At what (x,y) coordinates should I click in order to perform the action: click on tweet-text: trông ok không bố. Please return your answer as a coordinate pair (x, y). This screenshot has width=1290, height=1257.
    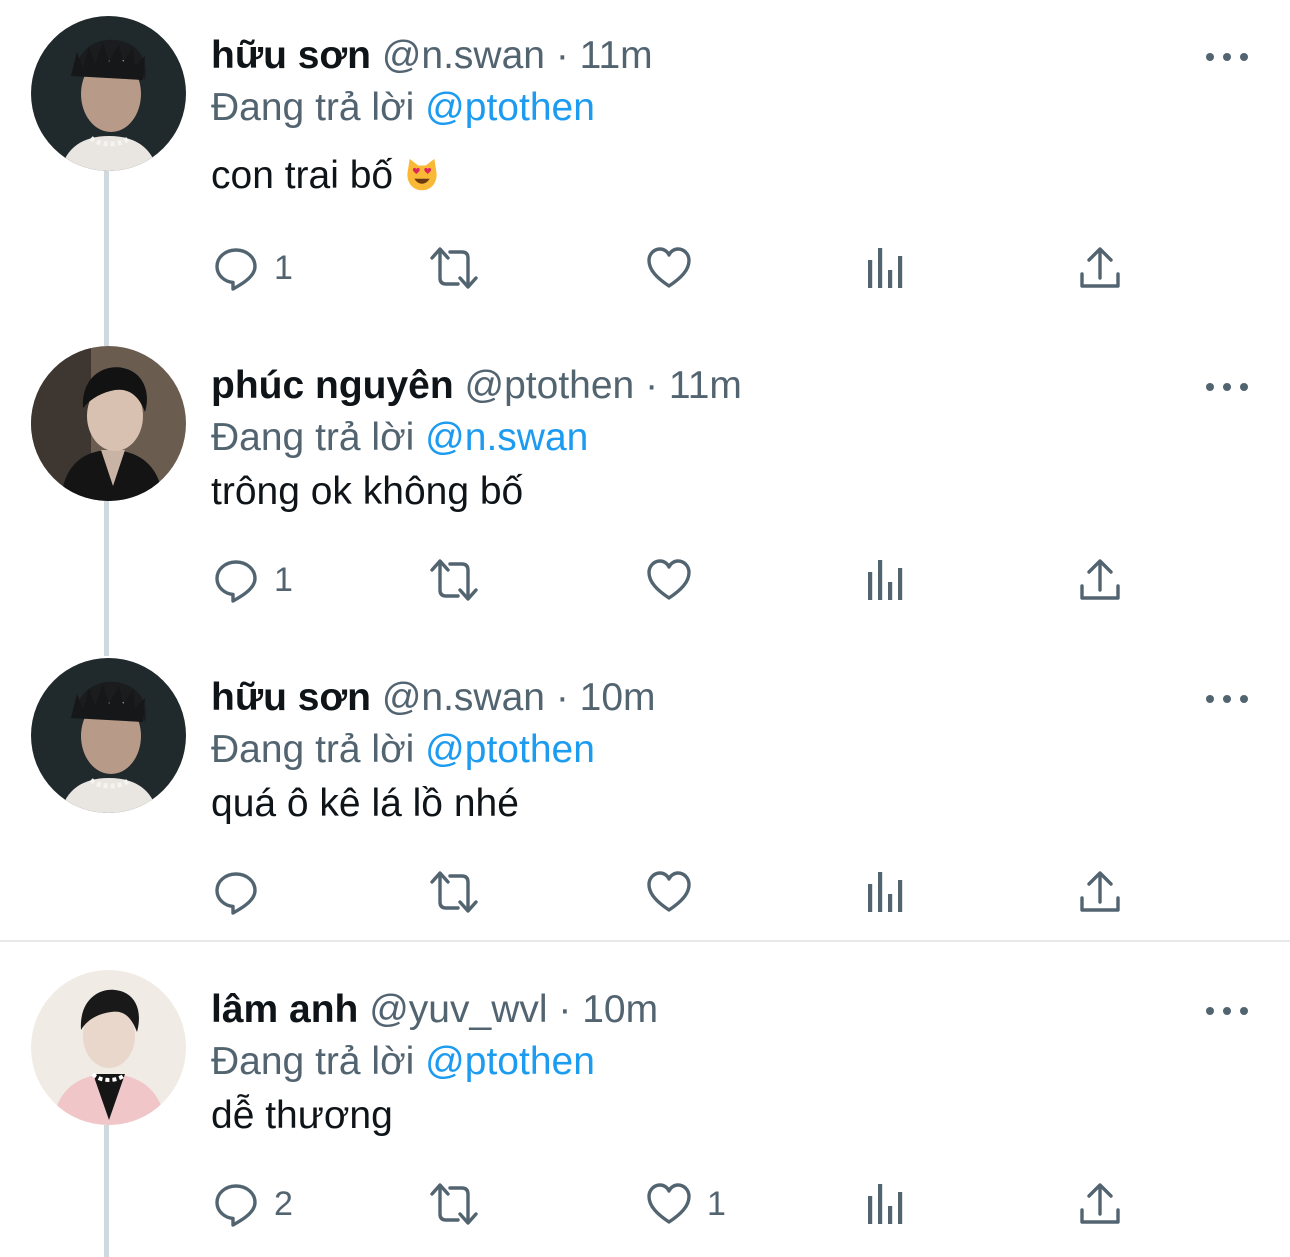
    Looking at the image, I should click on (367, 491).